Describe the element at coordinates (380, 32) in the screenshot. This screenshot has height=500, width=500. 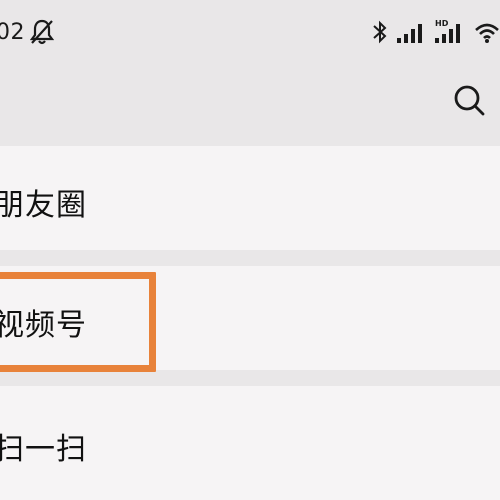
I see `bluetooth-icon` at that location.